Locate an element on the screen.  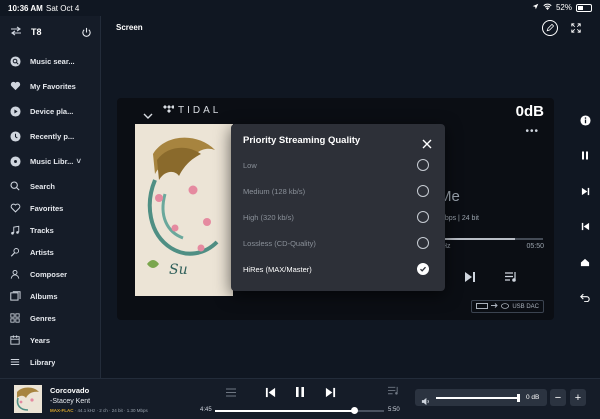
sidebar-item-tracks: Tracks is located at coordinates (50, 230).